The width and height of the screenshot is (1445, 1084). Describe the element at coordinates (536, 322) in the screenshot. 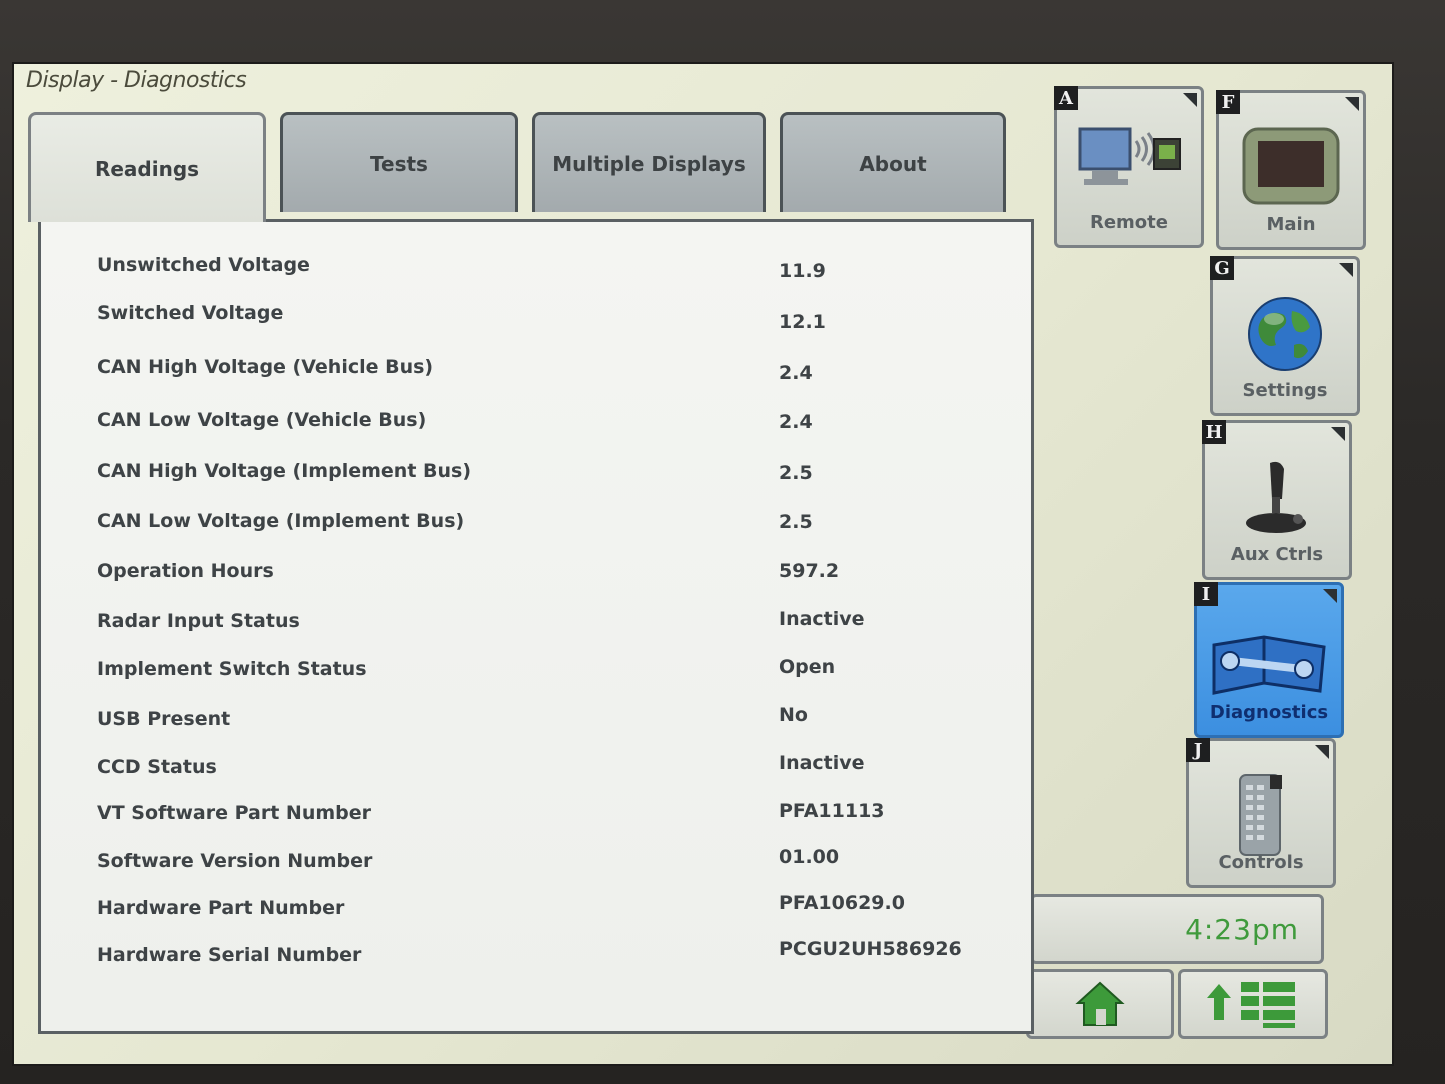

I see `reading-row: Switched Voltage 12.1` at that location.